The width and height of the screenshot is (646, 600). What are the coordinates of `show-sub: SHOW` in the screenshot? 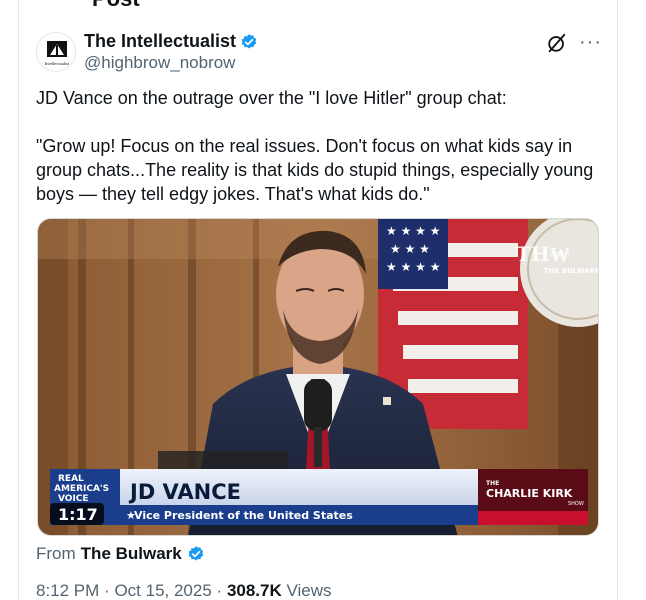 It's located at (576, 504).